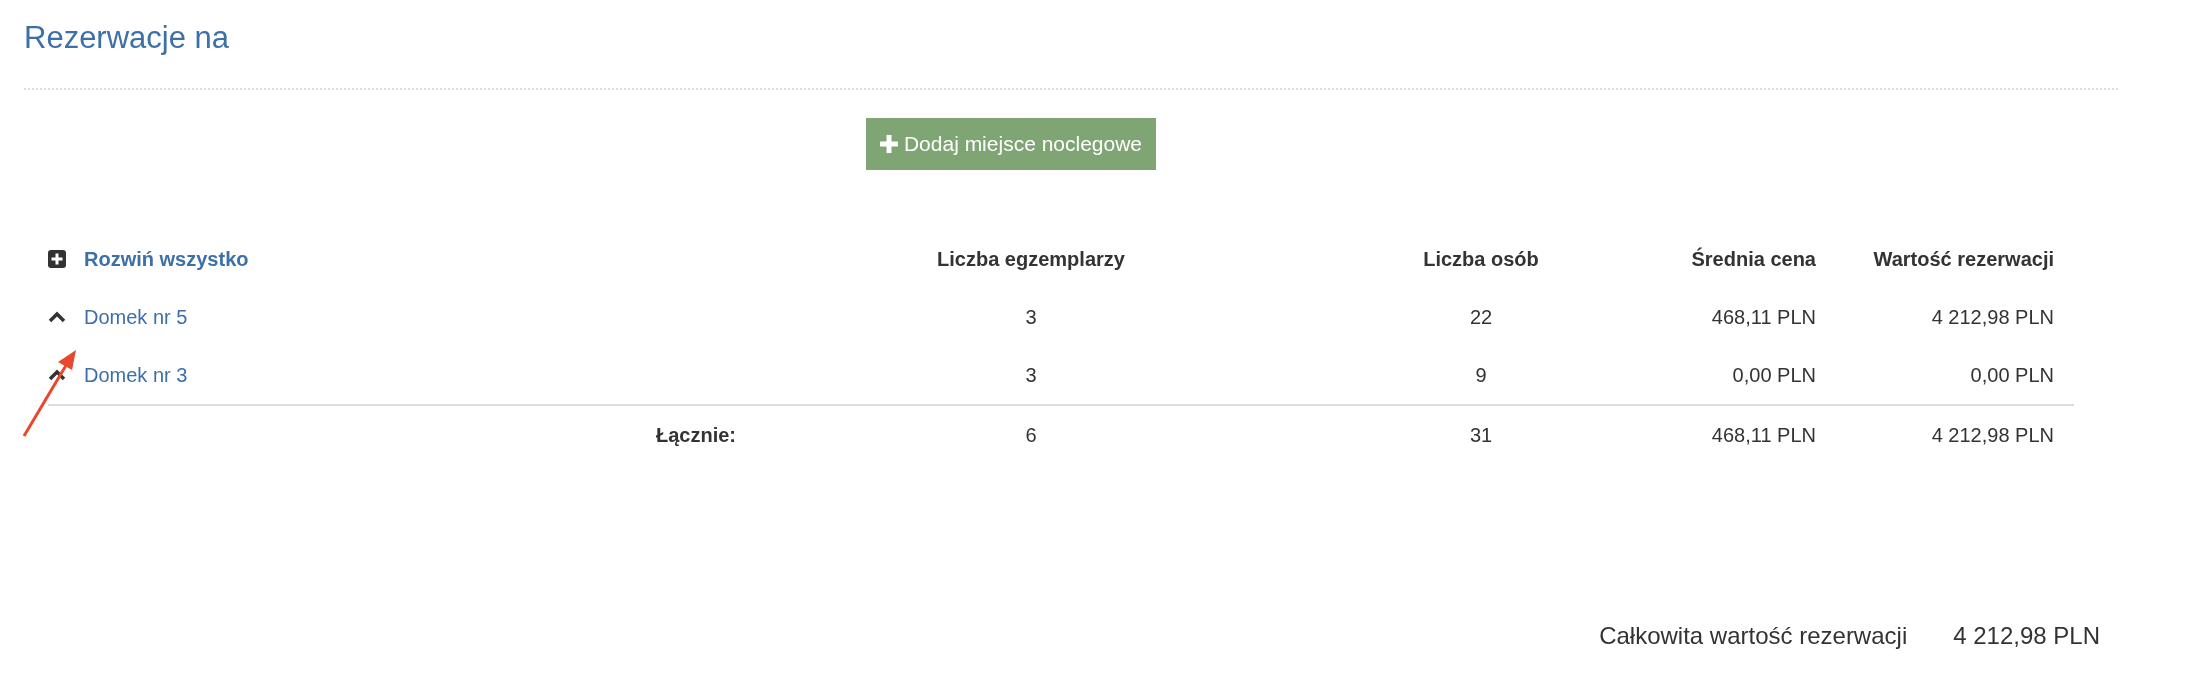 The height and width of the screenshot is (678, 2208). I want to click on row-name-link: Domek nr 3, so click(136, 375).